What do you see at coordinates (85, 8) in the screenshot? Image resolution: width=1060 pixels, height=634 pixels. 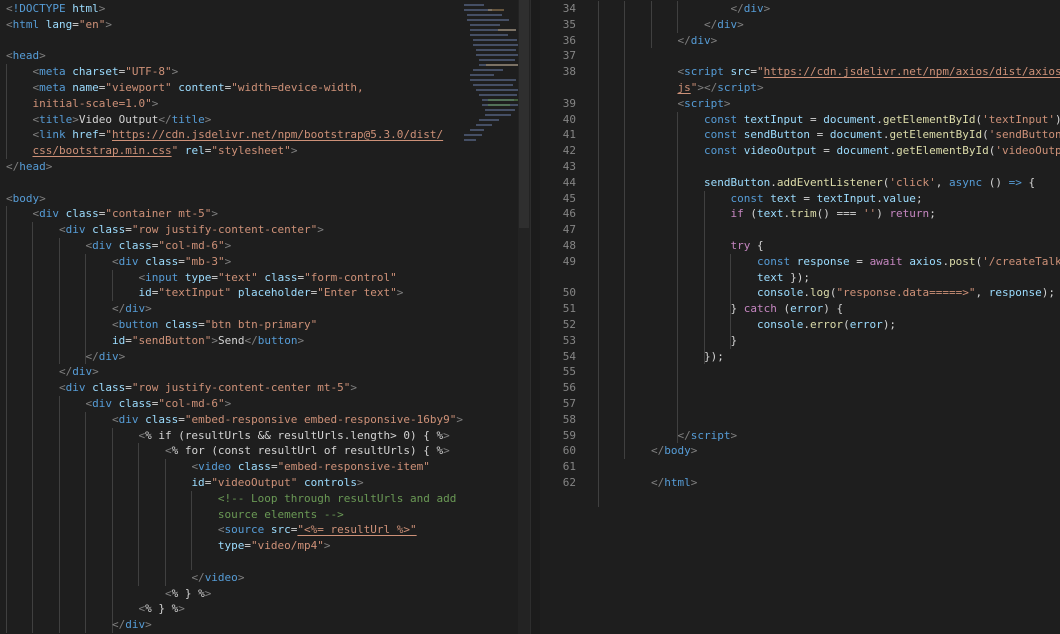 I see `code-token: html` at bounding box center [85, 8].